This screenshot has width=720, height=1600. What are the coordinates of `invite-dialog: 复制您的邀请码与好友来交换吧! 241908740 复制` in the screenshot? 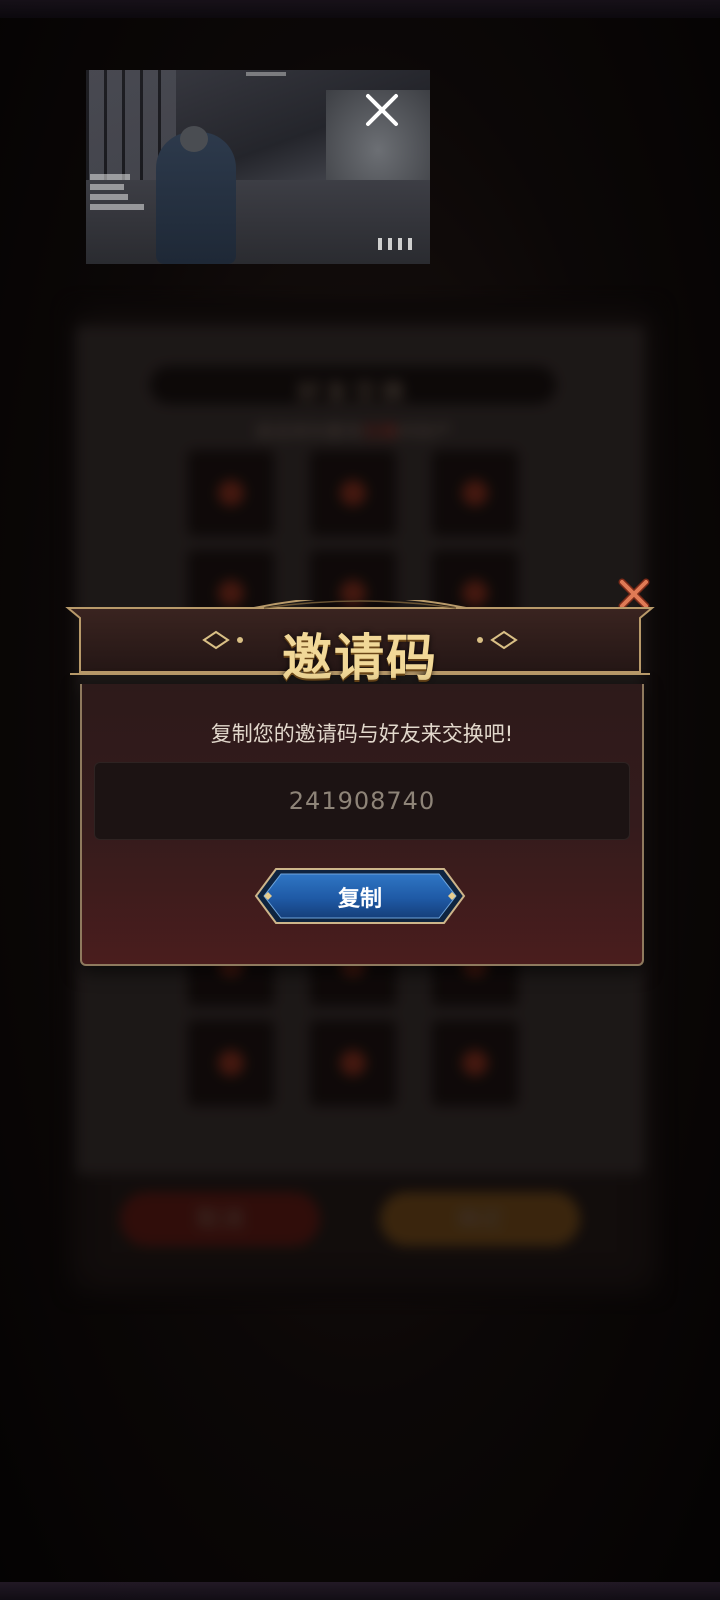 It's located at (362, 825).